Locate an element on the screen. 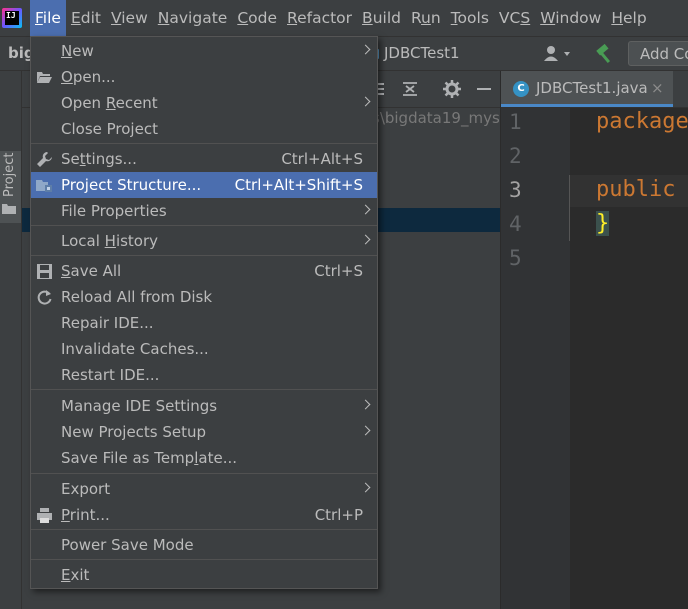 The image size is (688, 609). print-icon is located at coordinates (44, 515).